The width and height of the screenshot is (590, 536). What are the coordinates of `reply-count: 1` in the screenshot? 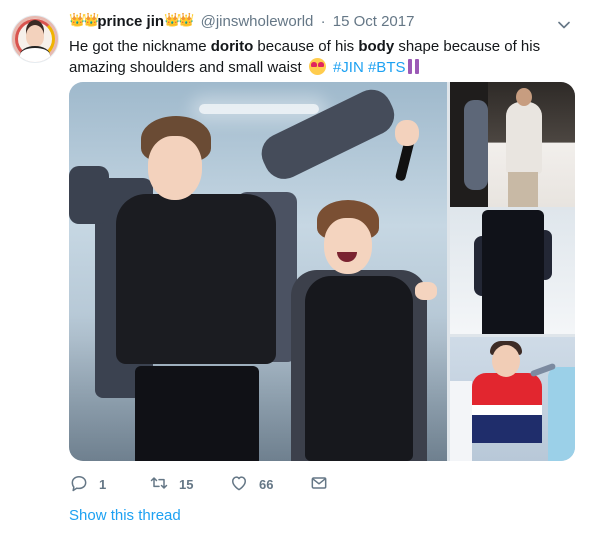 It's located at (103, 484).